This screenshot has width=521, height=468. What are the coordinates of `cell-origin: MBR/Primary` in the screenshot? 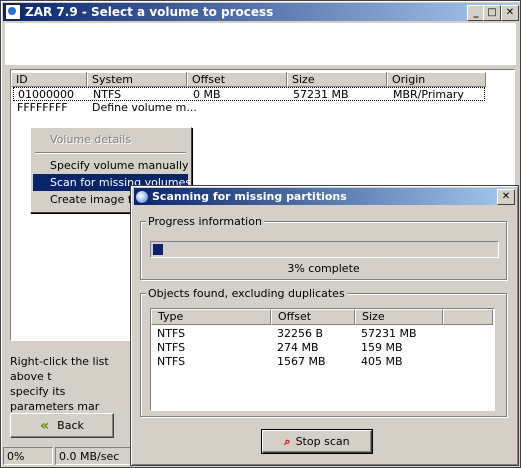 It's located at (428, 94).